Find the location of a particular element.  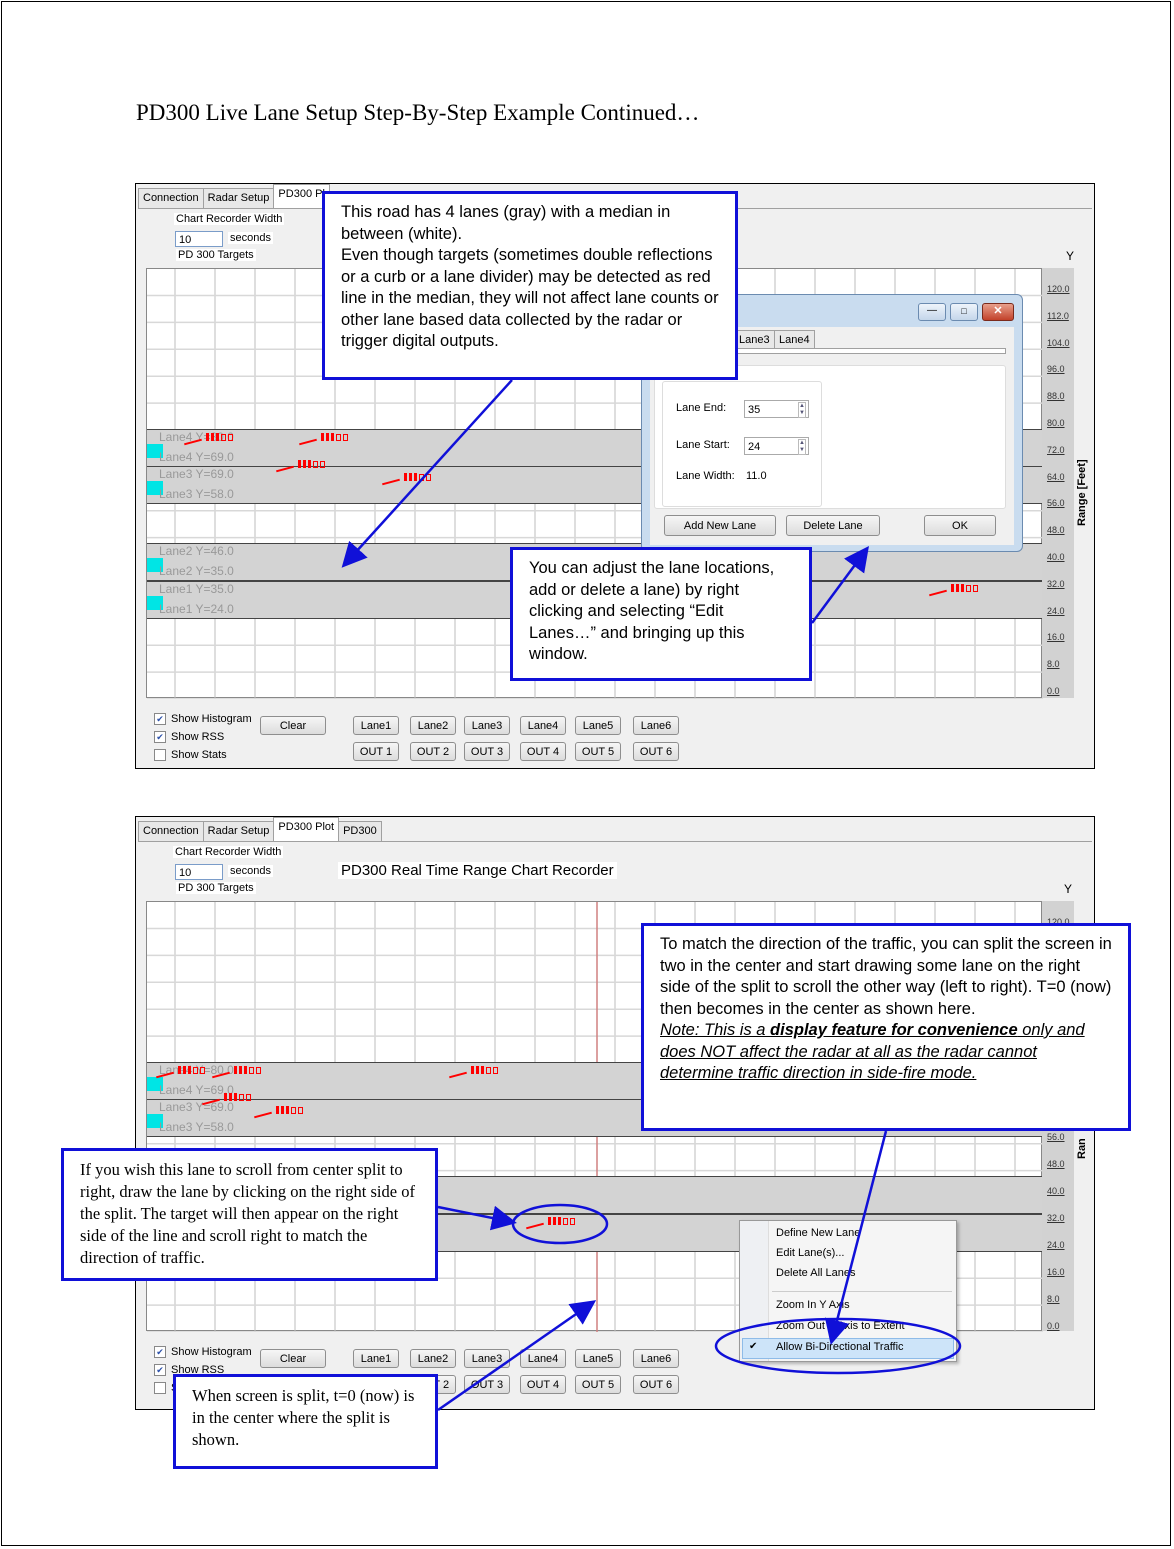

menu-item-allow-bi-directional-traffic: Allow Bi-Directional Traffic is located at coordinates (840, 1347).